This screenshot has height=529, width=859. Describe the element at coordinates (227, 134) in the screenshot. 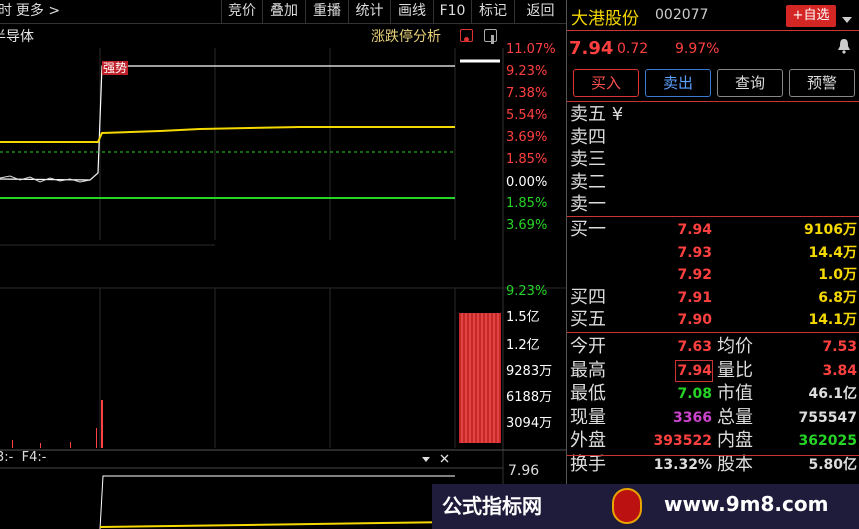

I see `avg-price-line` at that location.